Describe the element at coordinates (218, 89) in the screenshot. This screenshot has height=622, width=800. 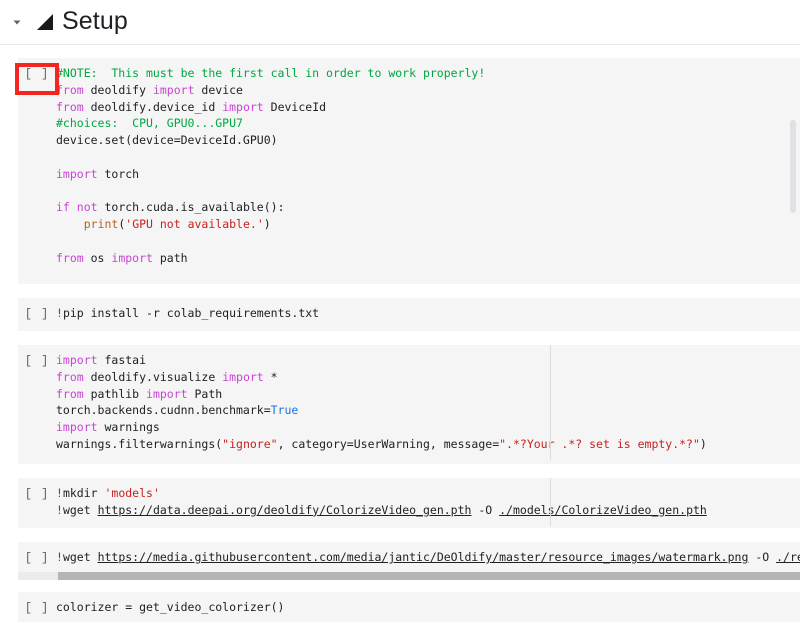
I see `sym-device: device` at that location.